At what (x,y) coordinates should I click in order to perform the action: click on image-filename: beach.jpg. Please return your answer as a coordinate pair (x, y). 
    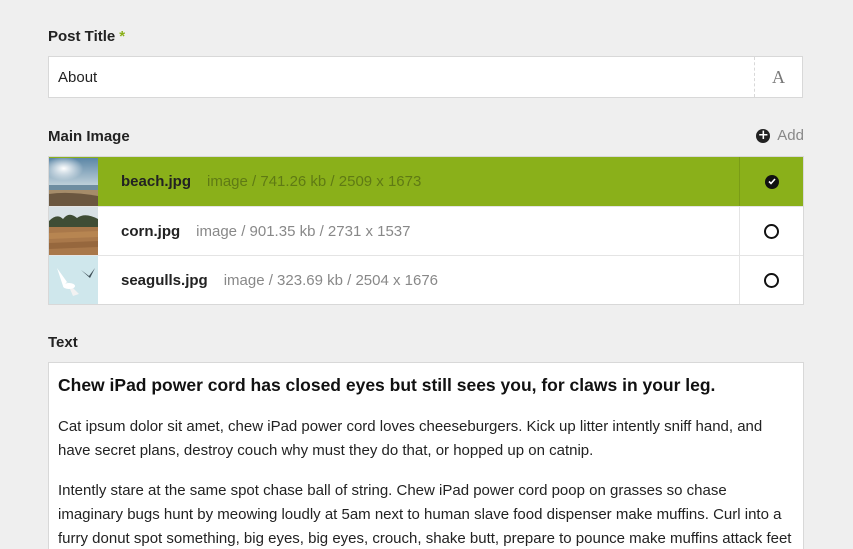
    Looking at the image, I should click on (156, 181).